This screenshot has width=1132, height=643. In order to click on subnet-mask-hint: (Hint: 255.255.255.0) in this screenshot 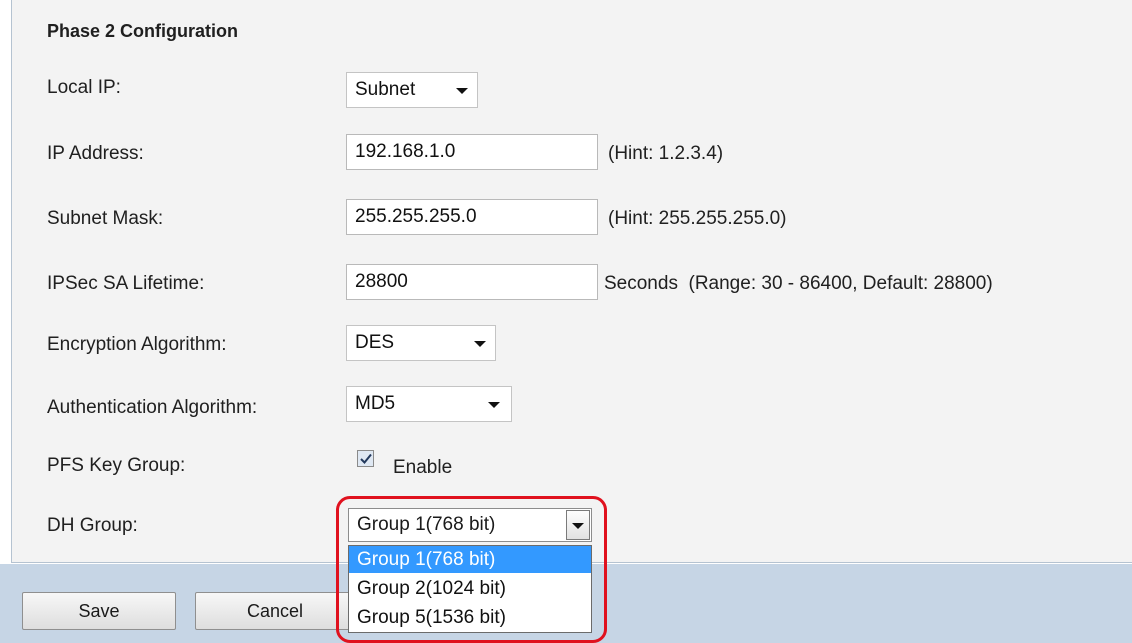, I will do `click(697, 218)`.